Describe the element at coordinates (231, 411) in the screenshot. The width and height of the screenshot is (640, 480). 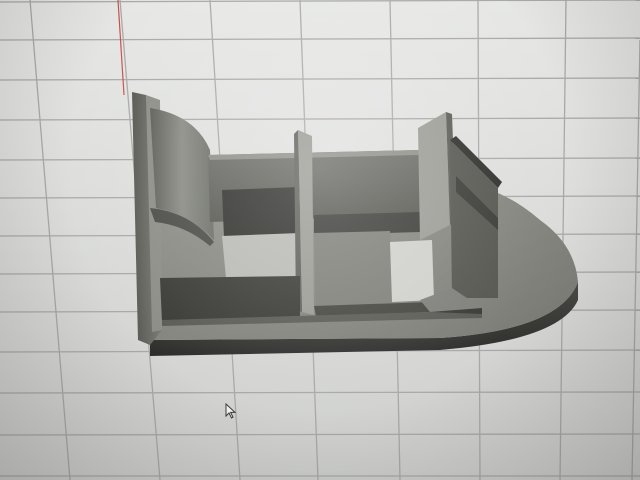
I see `cursor-arrow-icon` at that location.